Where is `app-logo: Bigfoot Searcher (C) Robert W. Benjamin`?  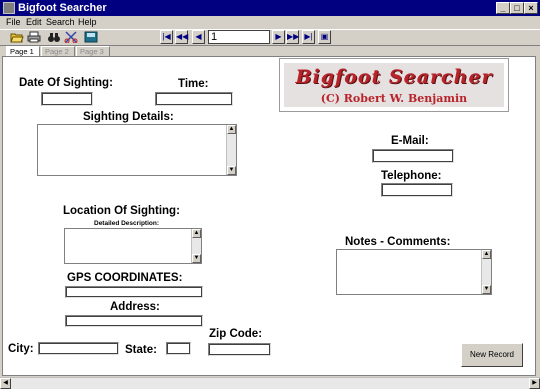 app-logo: Bigfoot Searcher (C) Robert W. Benjamin is located at coordinates (394, 85).